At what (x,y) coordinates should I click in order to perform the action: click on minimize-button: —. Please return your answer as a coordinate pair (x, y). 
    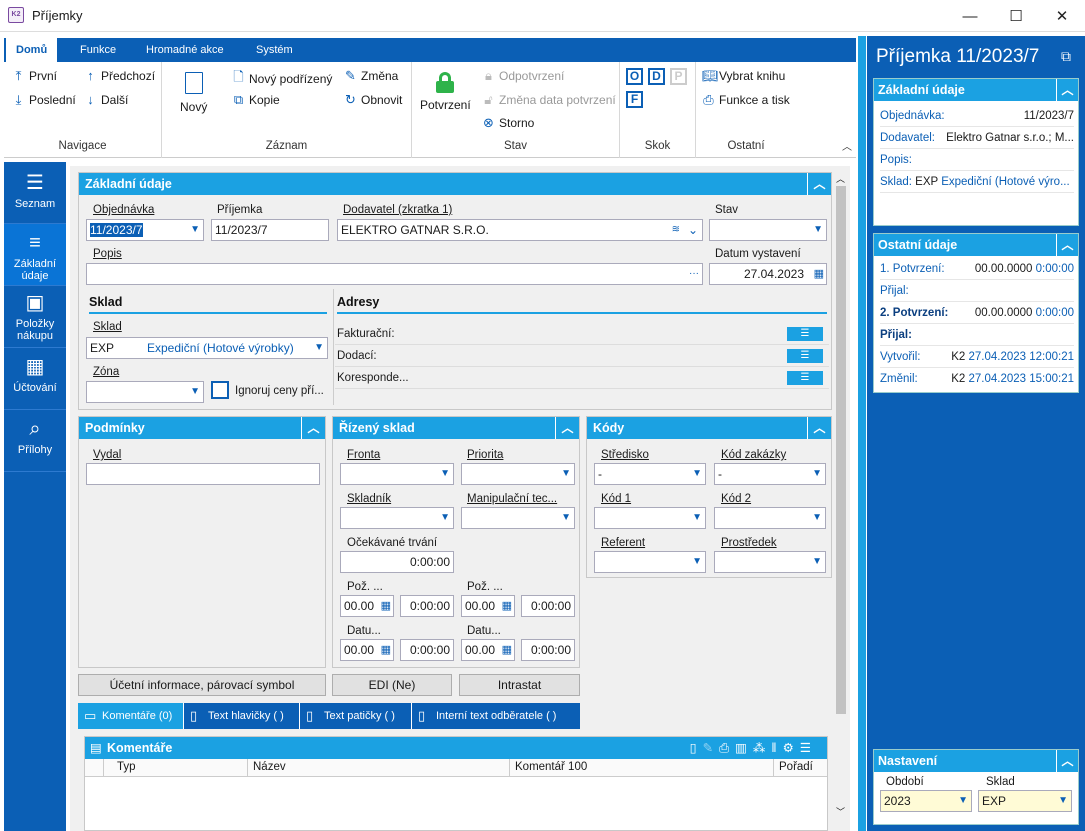
    Looking at the image, I should click on (970, 16).